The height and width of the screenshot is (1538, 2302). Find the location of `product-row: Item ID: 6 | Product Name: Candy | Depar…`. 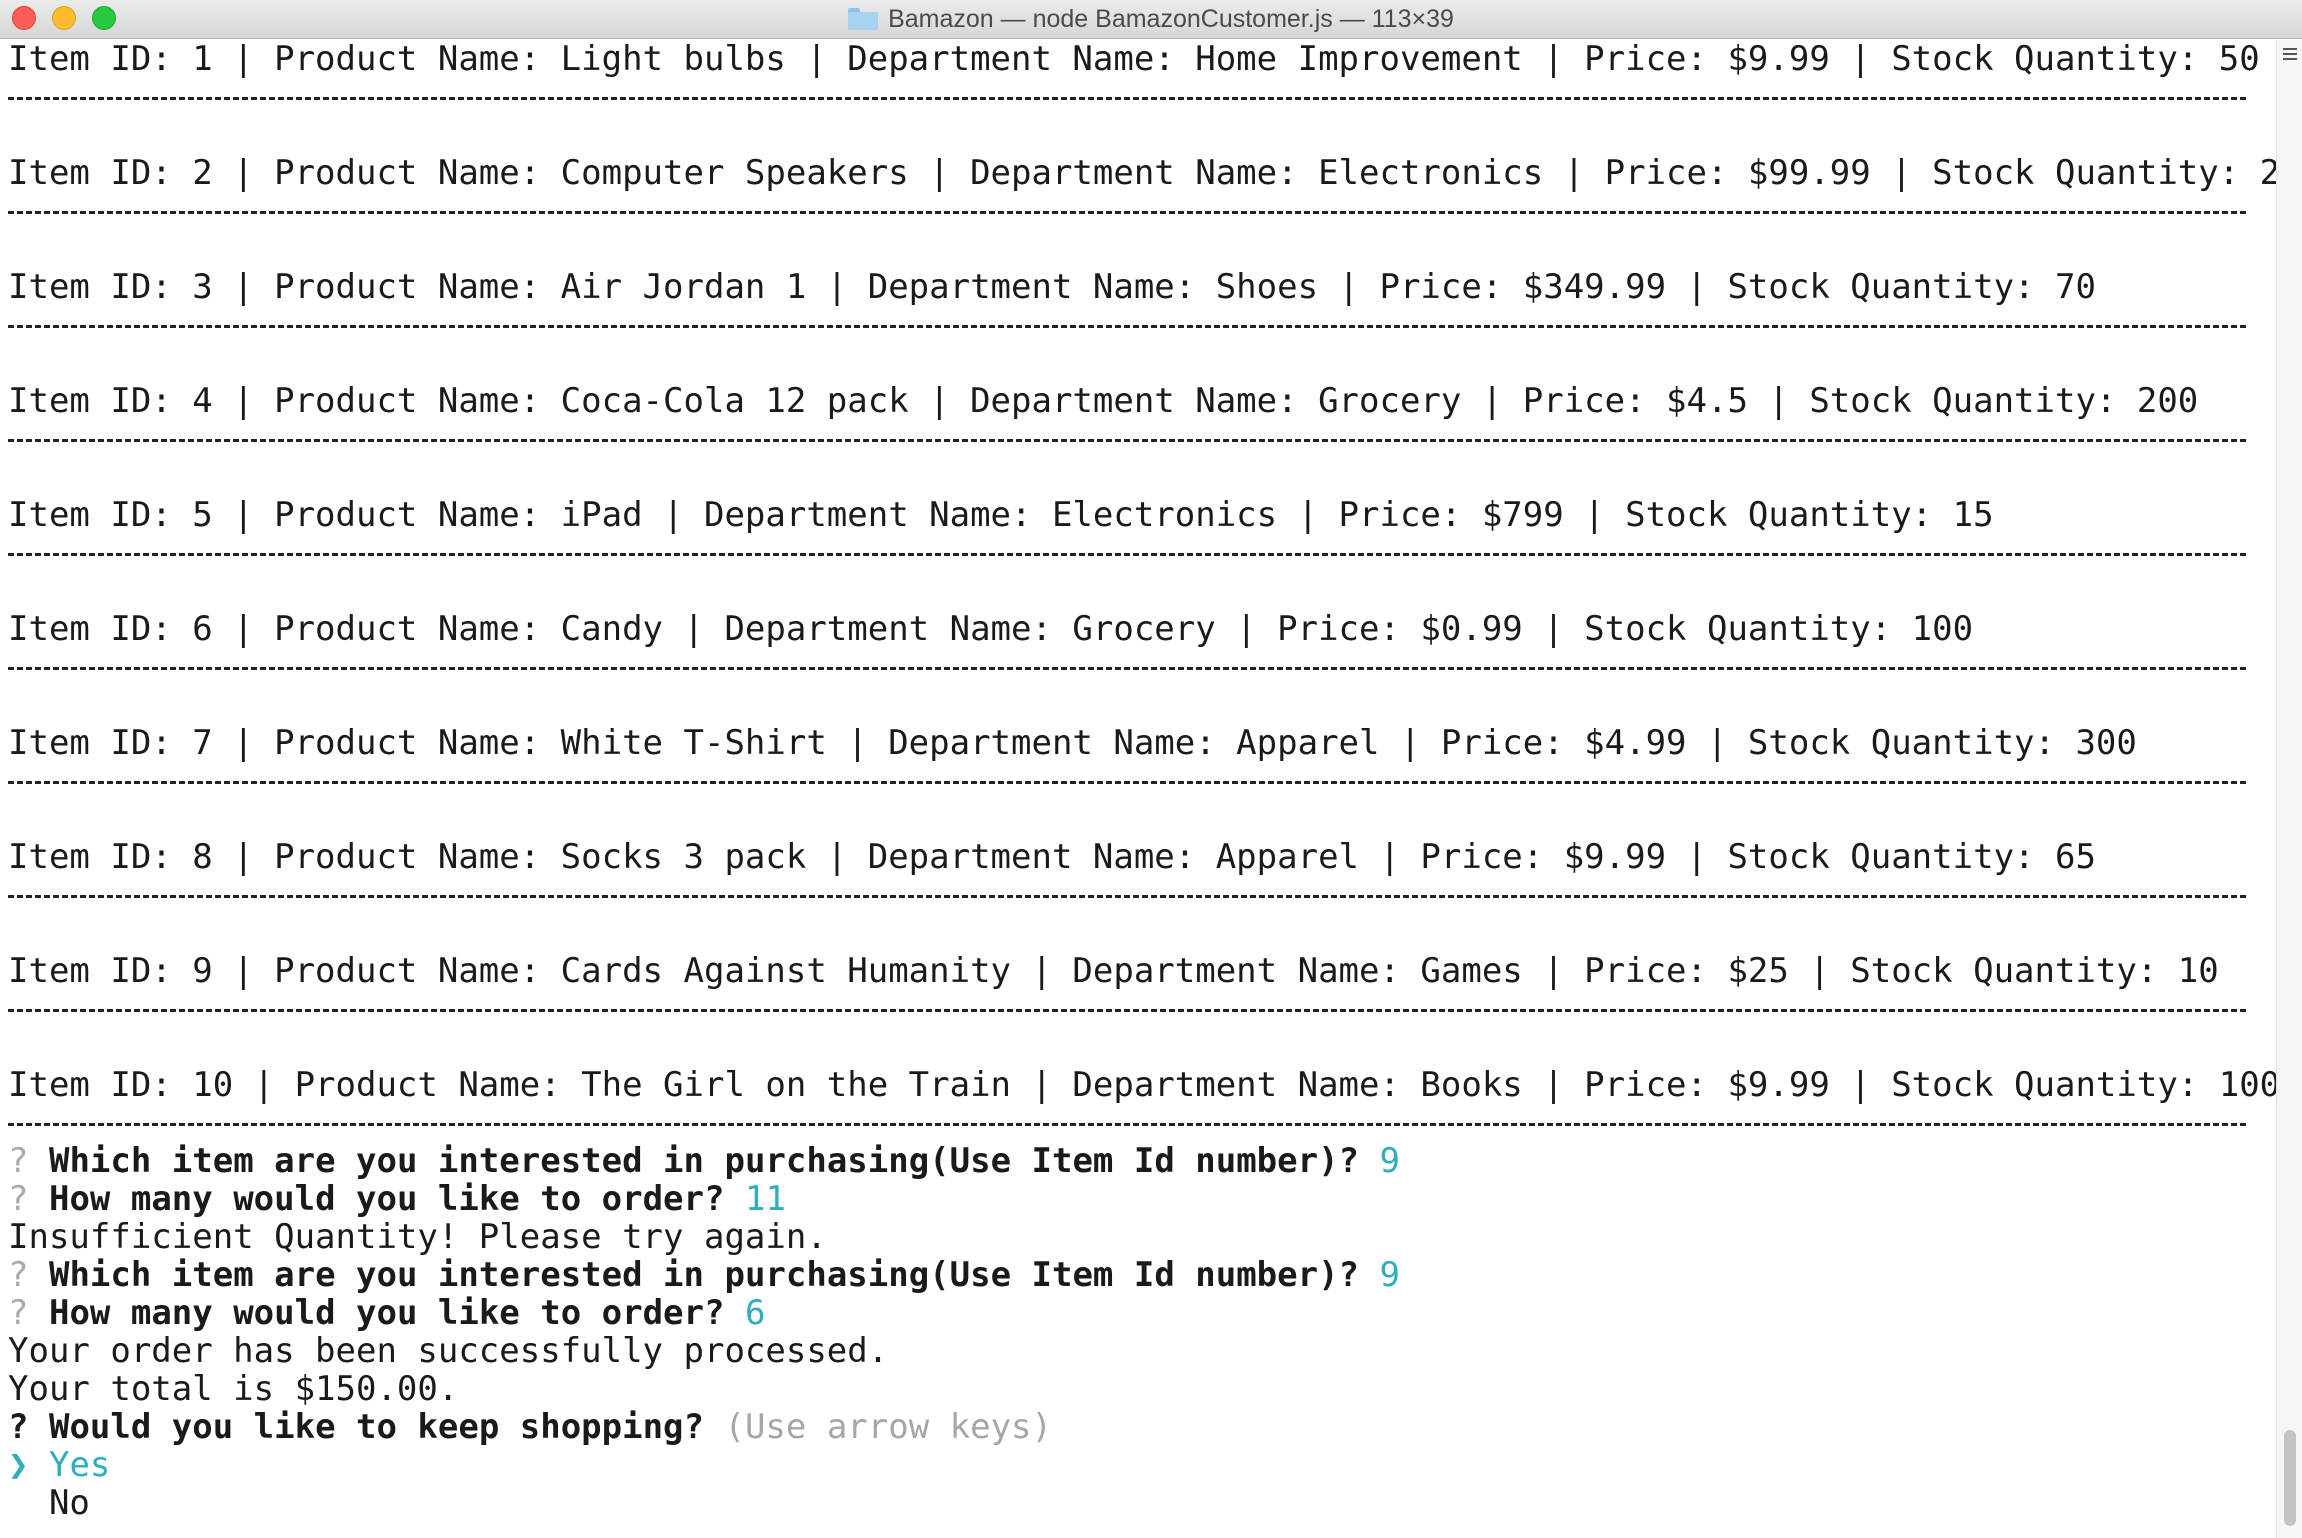

product-row: Item ID: 6 | Product Name: Candy | Depar… is located at coordinates (991, 629).